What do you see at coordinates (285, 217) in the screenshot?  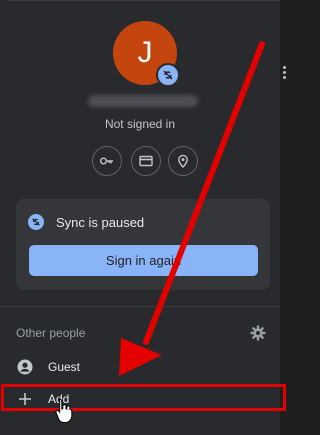 I see `window-edge` at bounding box center [285, 217].